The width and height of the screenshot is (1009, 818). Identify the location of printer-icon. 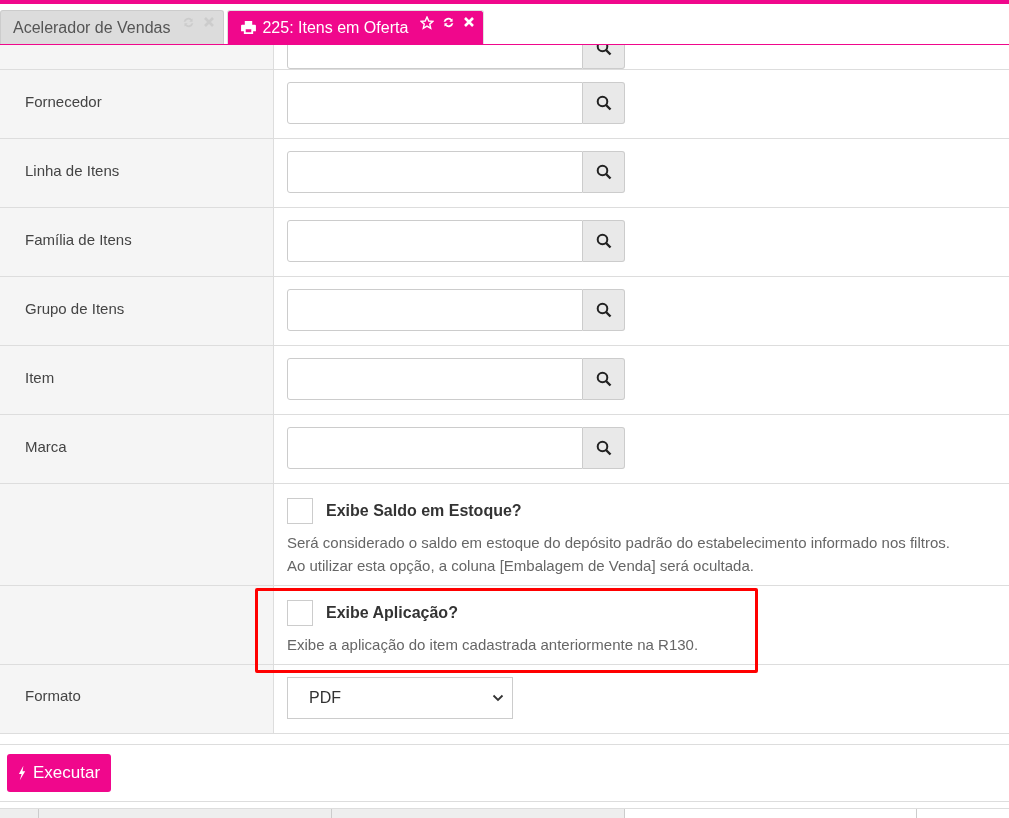
(249, 27).